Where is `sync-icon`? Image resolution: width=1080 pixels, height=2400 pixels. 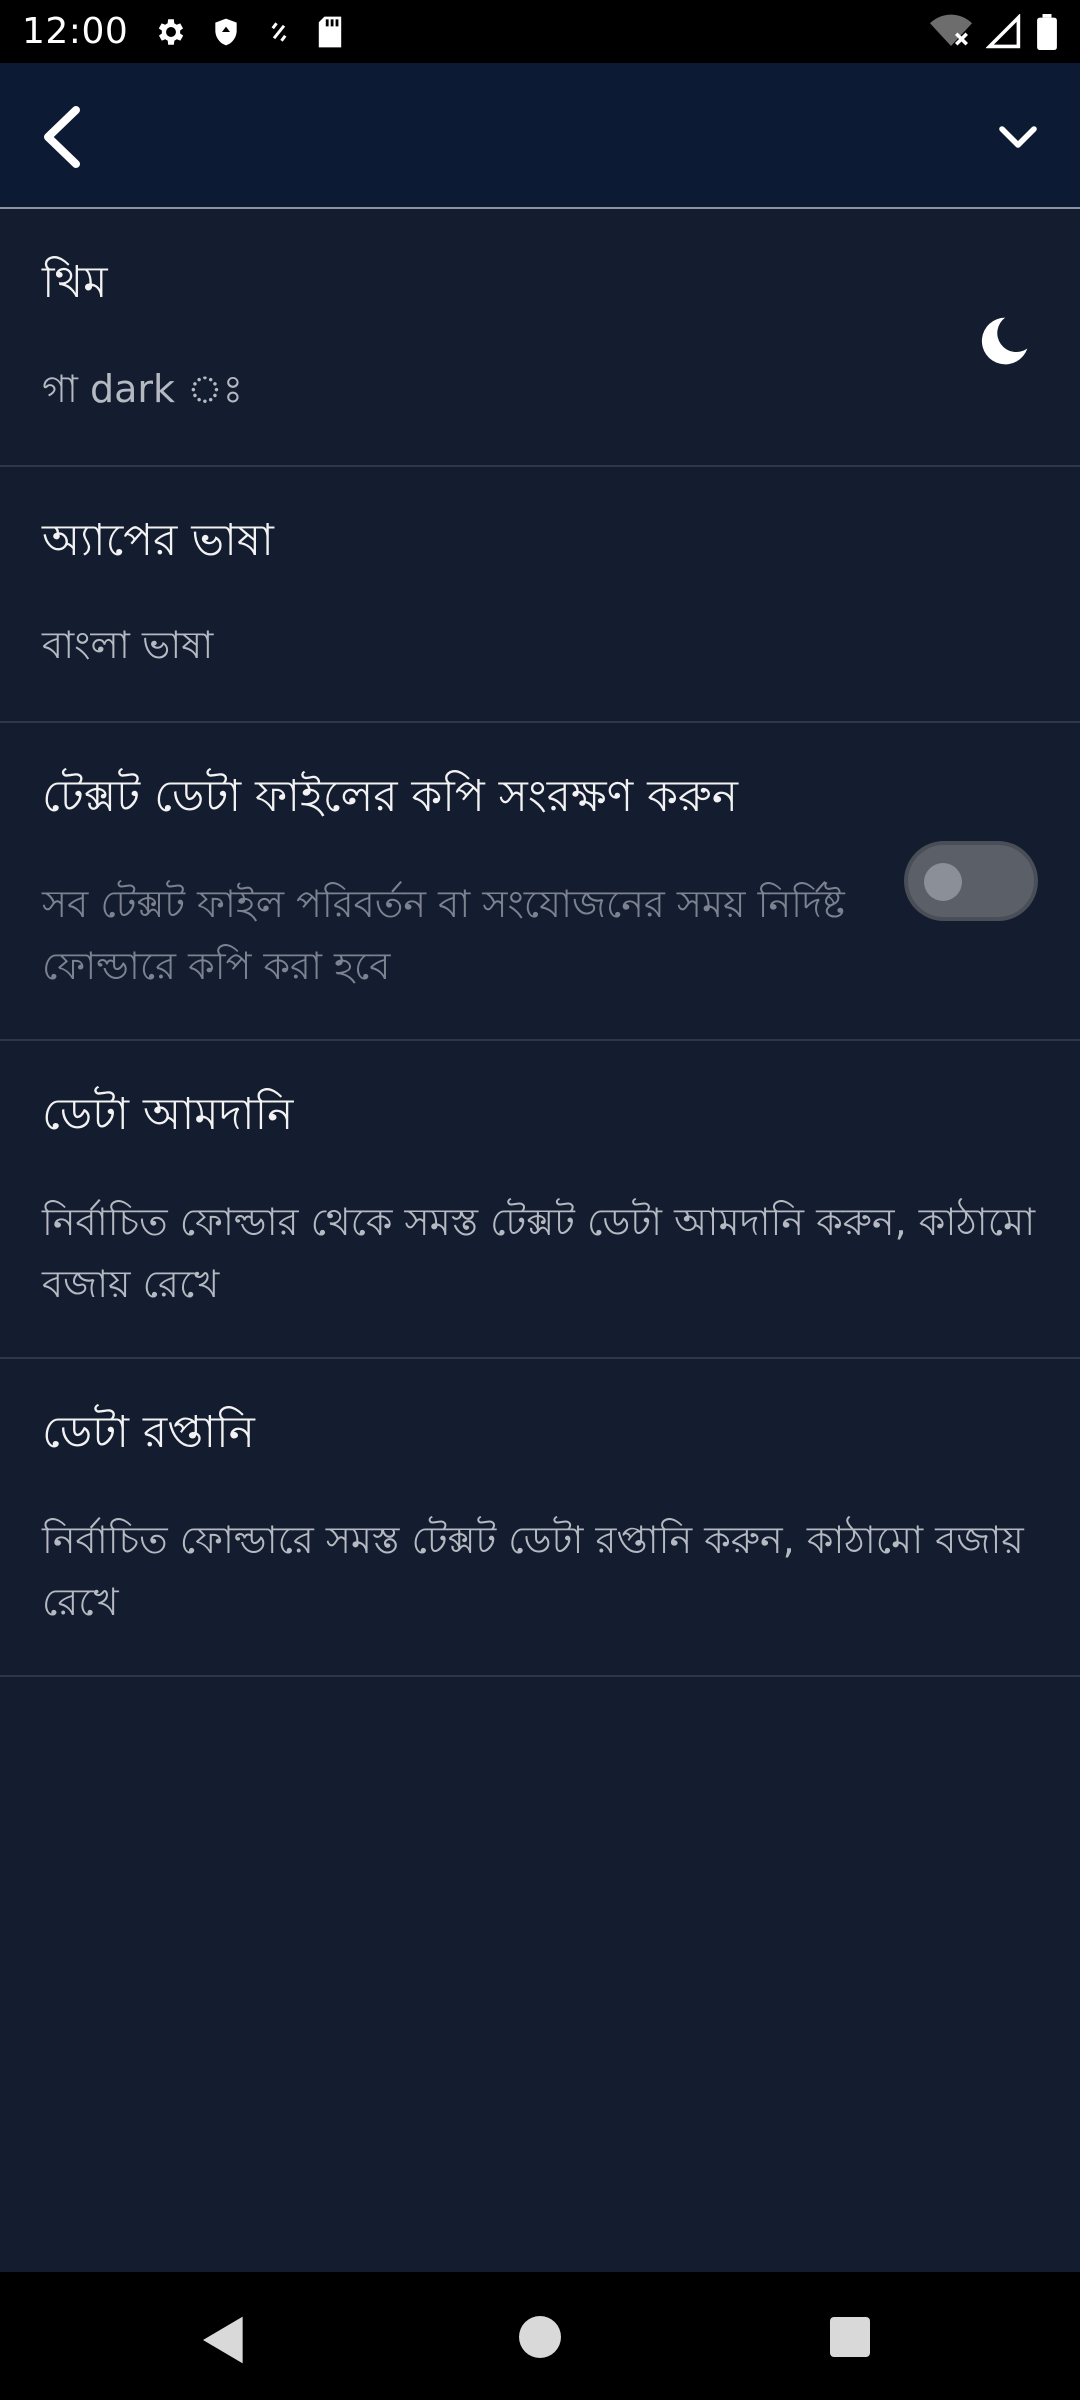 sync-icon is located at coordinates (279, 32).